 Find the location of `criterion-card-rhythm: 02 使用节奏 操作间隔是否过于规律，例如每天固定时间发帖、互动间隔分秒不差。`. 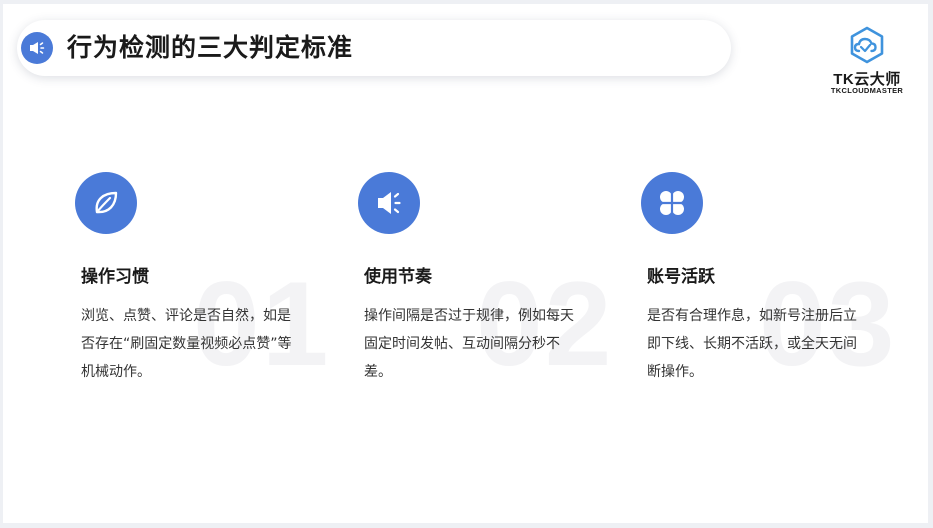

criterion-card-rhythm: 02 使用节奏 操作间隔是否过于规律，例如每天固定时间发帖、互动间隔分秒不差。 is located at coordinates (484, 292).